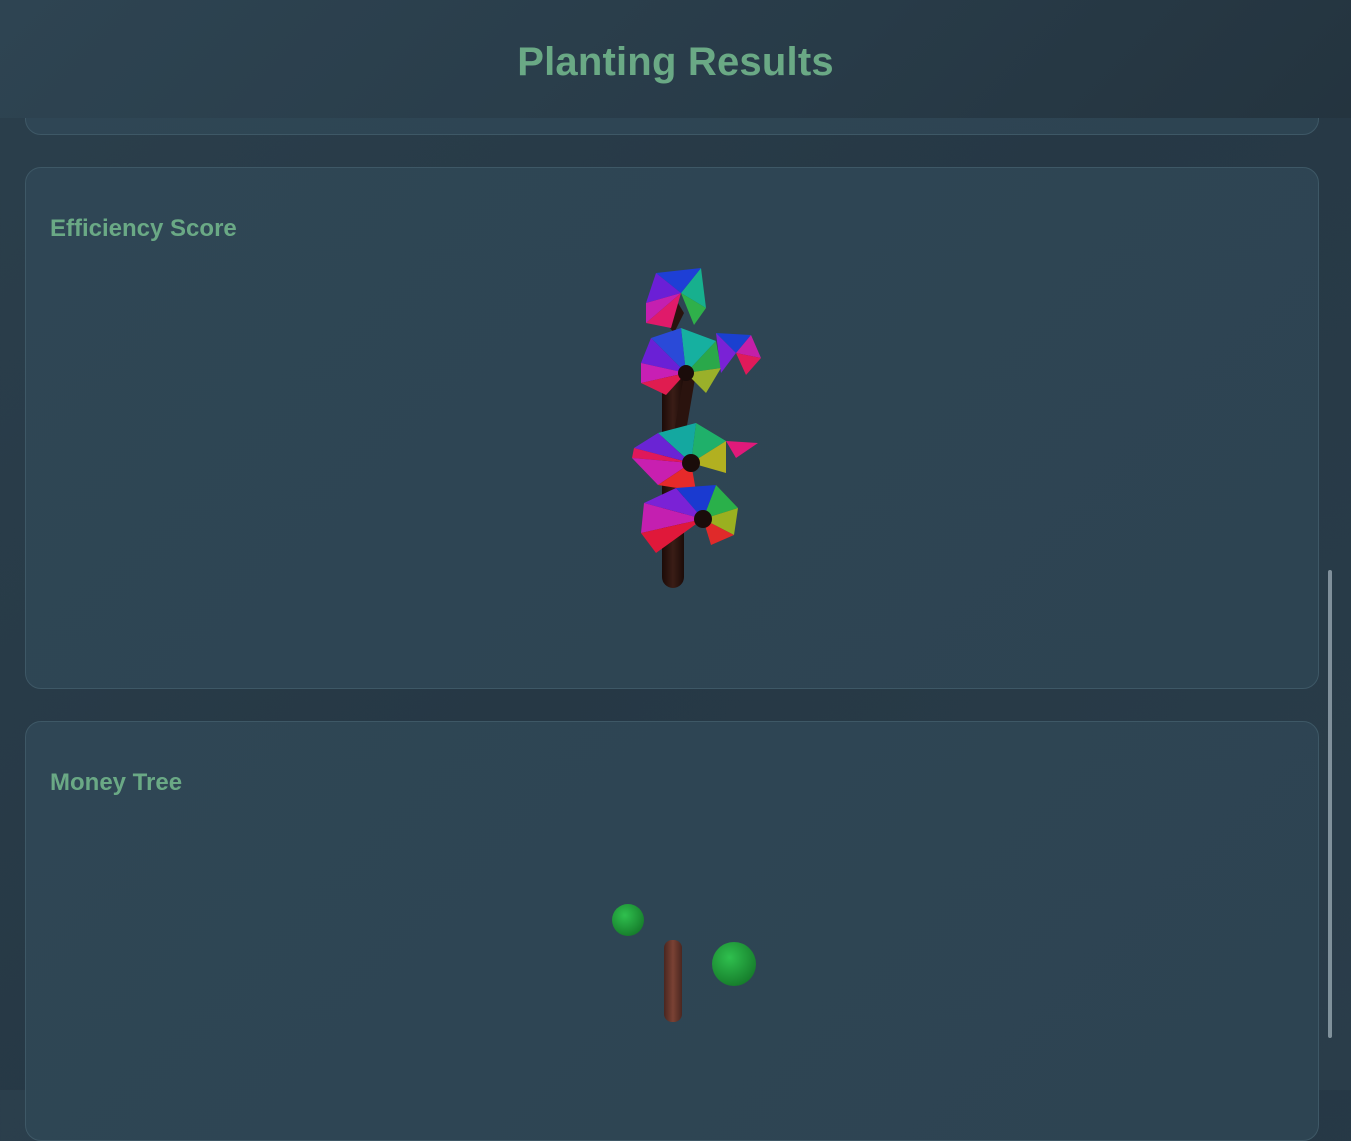  I want to click on page-header: Planting Results, so click(675, 59).